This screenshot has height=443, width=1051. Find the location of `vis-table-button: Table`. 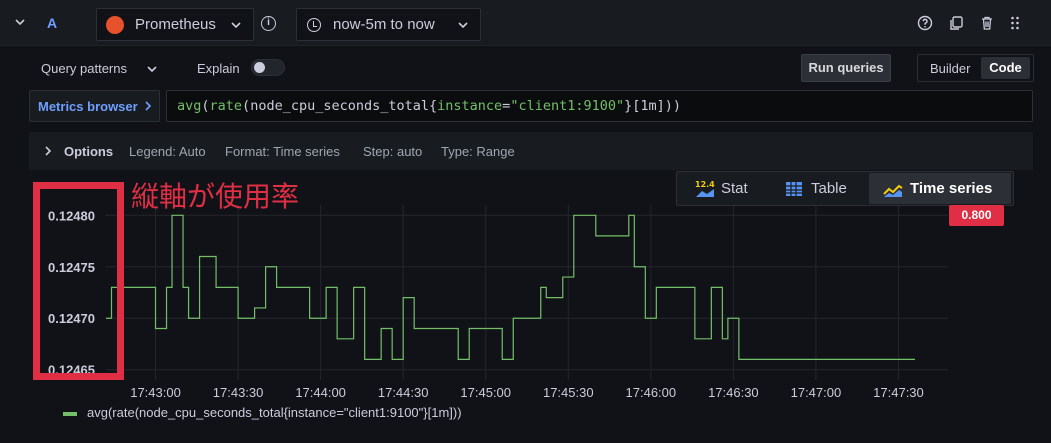

vis-table-button: Table is located at coordinates (816, 188).